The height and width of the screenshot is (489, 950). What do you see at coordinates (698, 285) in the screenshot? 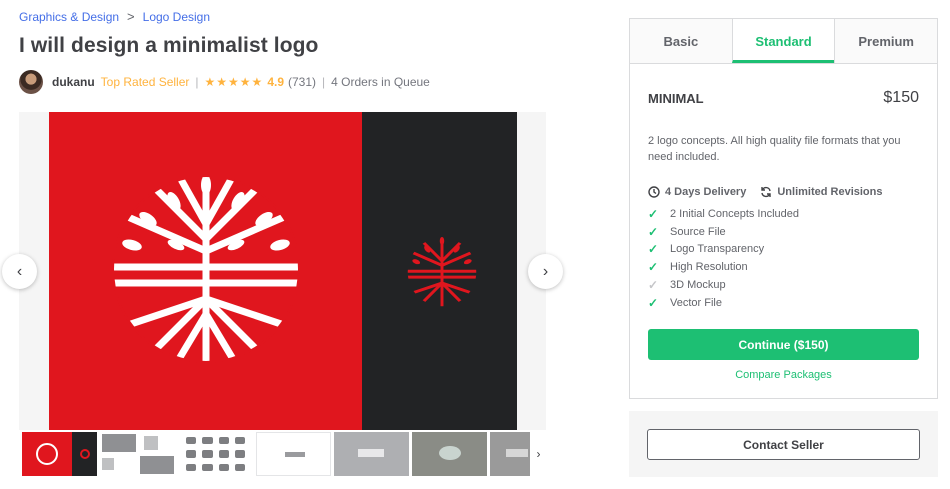
I see `feature-label: 3D Mockup` at bounding box center [698, 285].